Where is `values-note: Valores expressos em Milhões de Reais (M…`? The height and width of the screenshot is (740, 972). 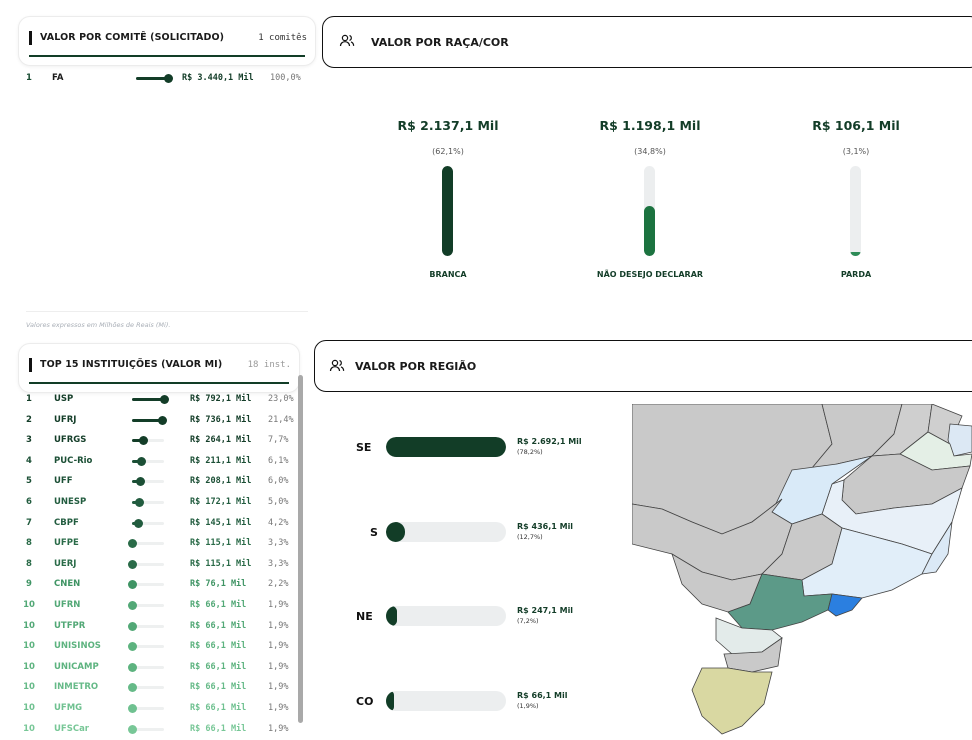
values-note: Valores expressos em Milhões de Reais (M… is located at coordinates (98, 325).